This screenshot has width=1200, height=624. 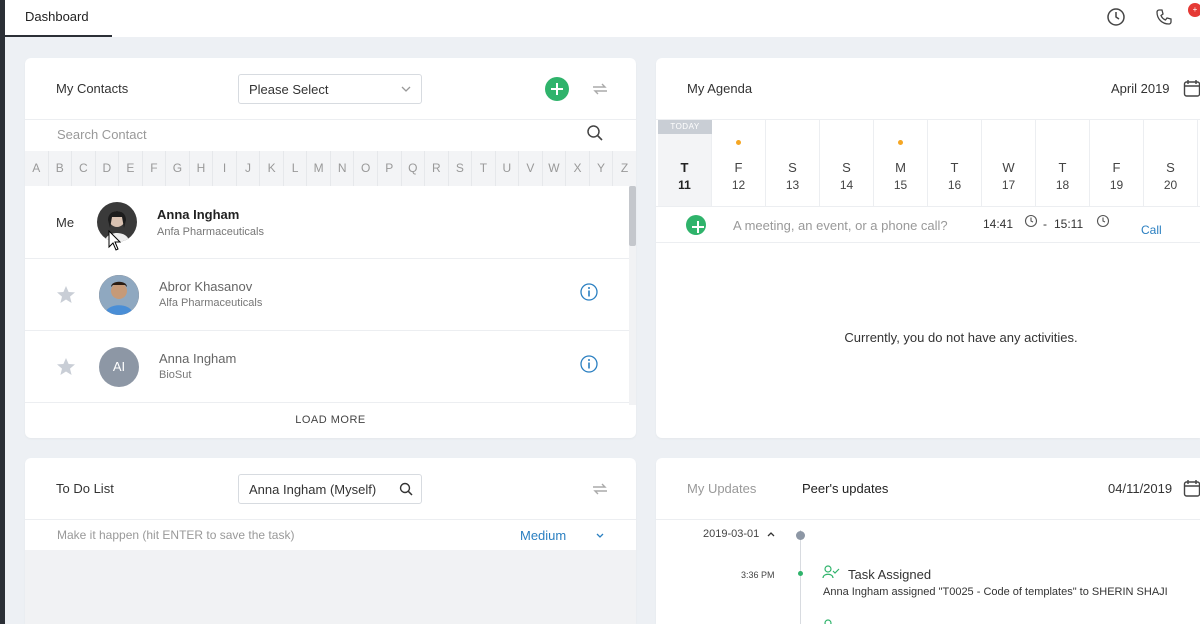 What do you see at coordinates (92, 88) in the screenshot?
I see `contacts-title: My Contacts` at bounding box center [92, 88].